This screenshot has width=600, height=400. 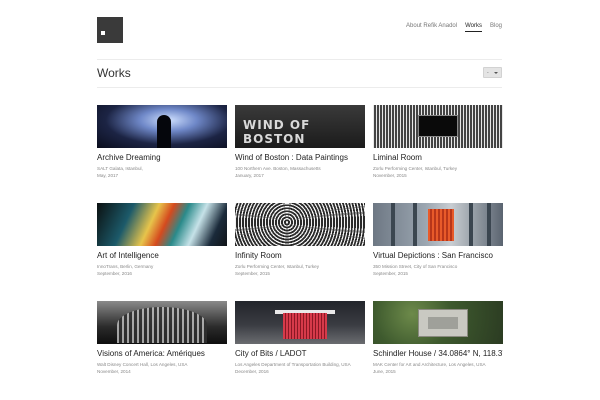 What do you see at coordinates (164, 131) in the screenshot?
I see `silhouette-figure` at bounding box center [164, 131].